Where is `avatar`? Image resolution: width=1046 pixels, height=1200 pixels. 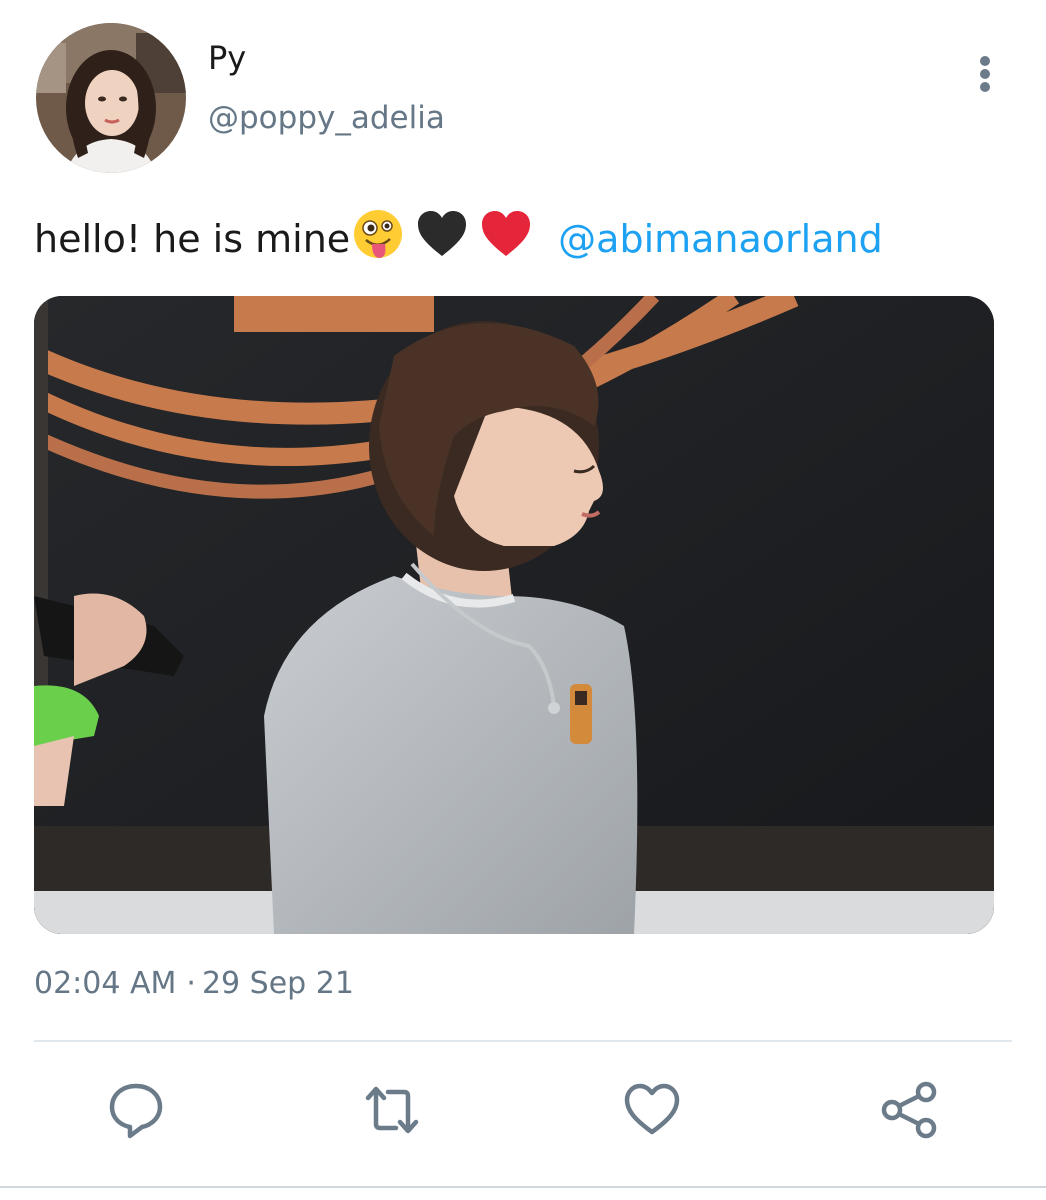
avatar is located at coordinates (111, 98).